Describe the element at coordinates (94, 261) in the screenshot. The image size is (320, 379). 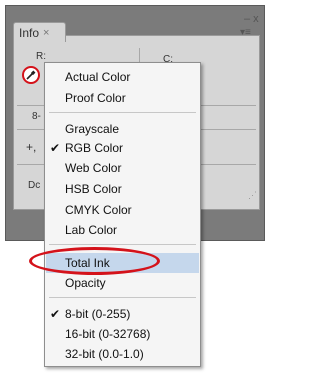
I see `highlight-annotation` at that location.